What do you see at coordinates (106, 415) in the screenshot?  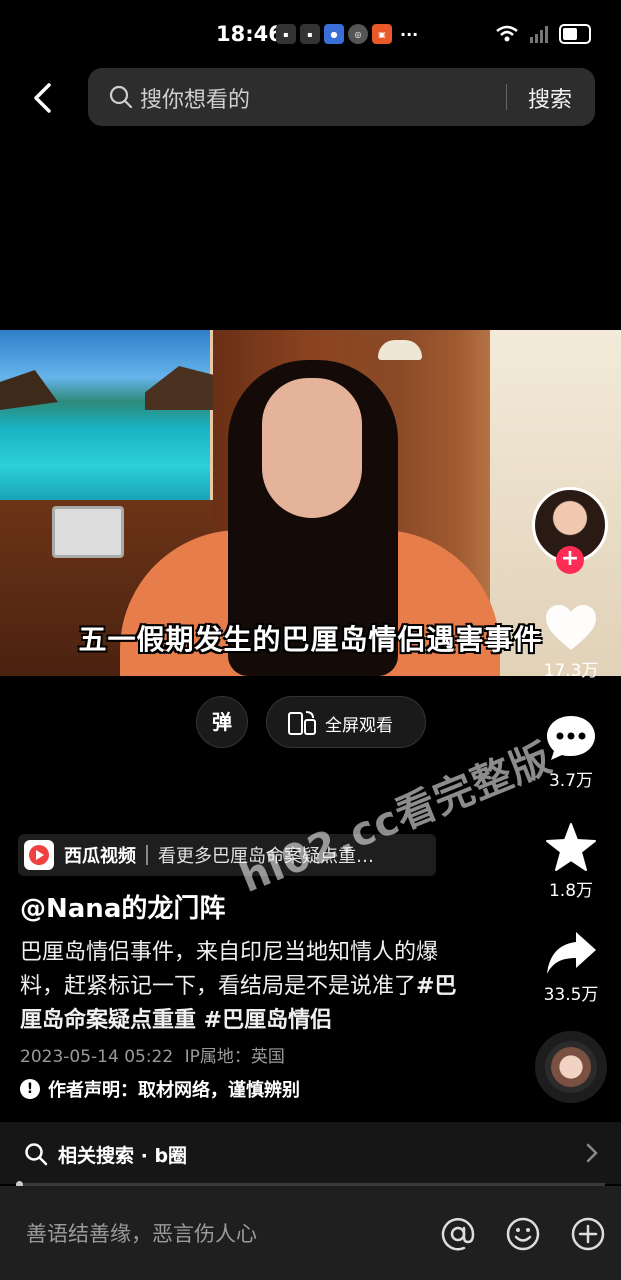 I see `video-pool-inset` at bounding box center [106, 415].